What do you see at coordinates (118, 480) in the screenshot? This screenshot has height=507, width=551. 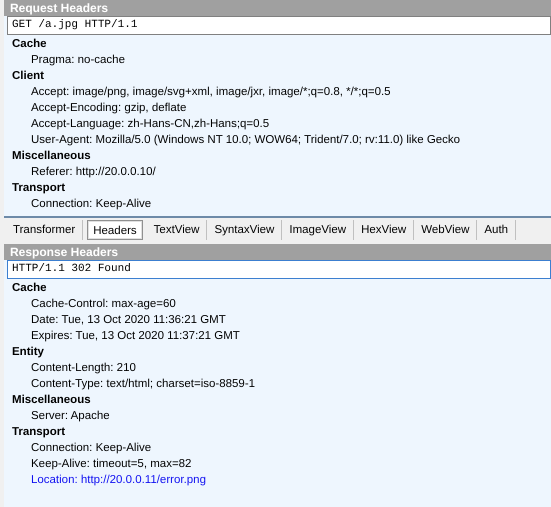 I see `header-link: Location: http://20.0.0.11/error.png` at bounding box center [118, 480].